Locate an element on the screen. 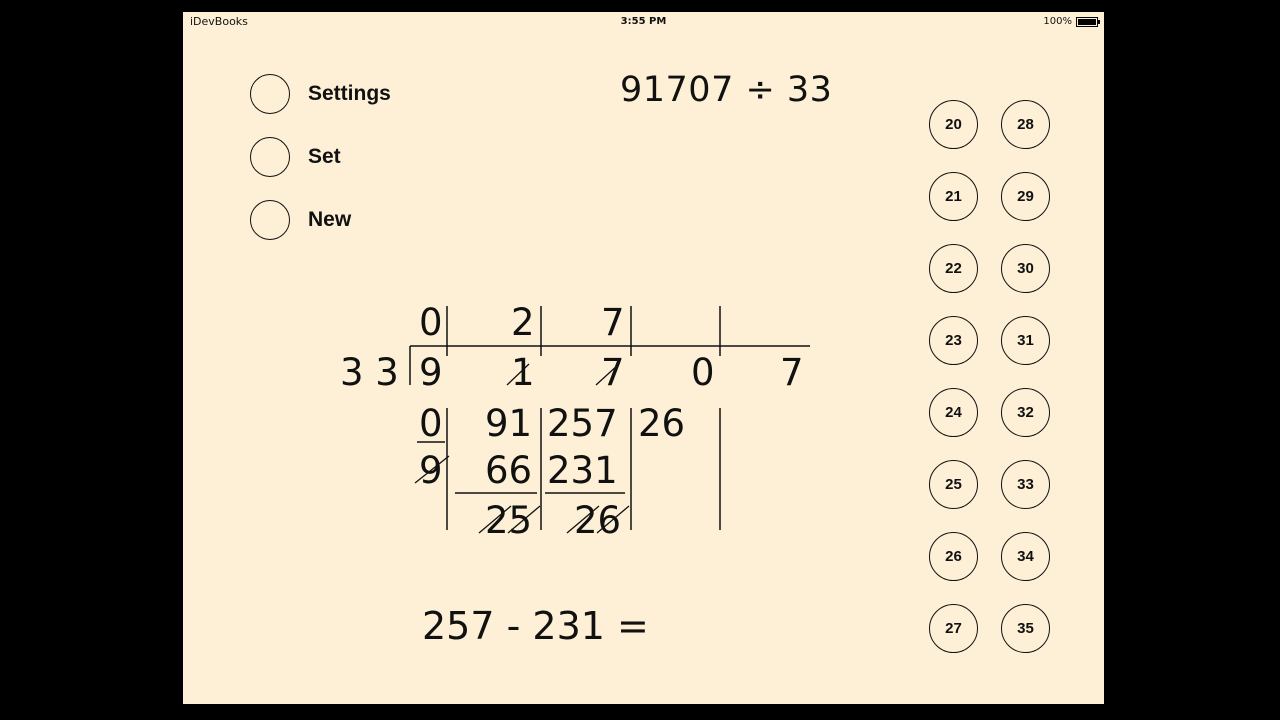 The height and width of the screenshot is (720, 1280). number-button-22: 22 is located at coordinates (953, 268).